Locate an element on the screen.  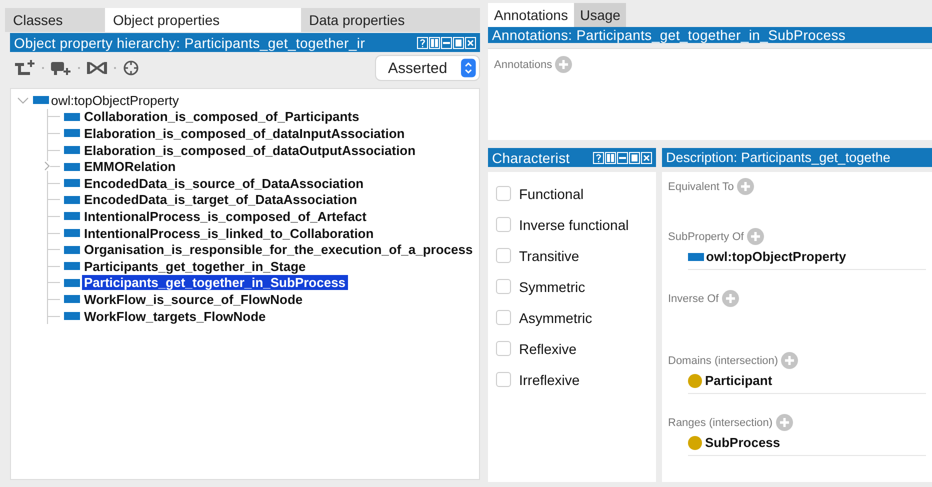
checkbox-label: Irreflexive is located at coordinates (549, 380).